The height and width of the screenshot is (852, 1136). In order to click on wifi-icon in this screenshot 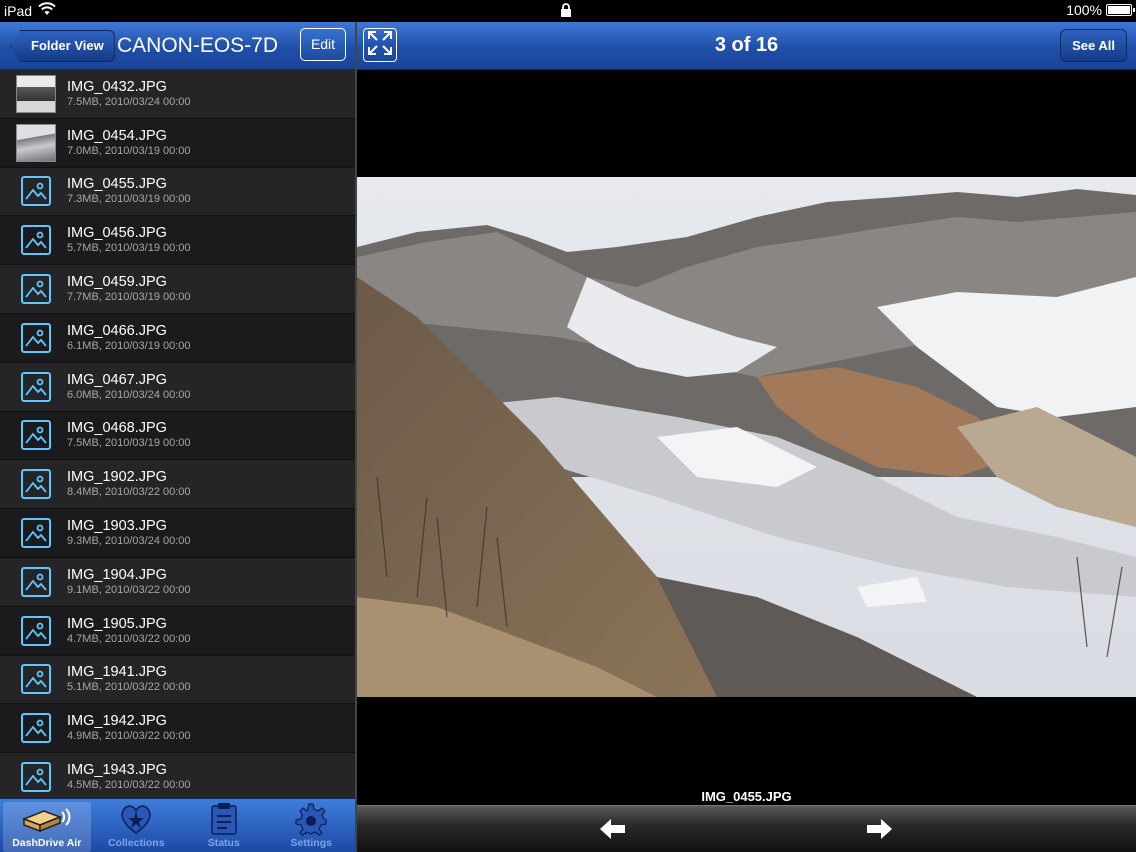, I will do `click(47, 10)`.